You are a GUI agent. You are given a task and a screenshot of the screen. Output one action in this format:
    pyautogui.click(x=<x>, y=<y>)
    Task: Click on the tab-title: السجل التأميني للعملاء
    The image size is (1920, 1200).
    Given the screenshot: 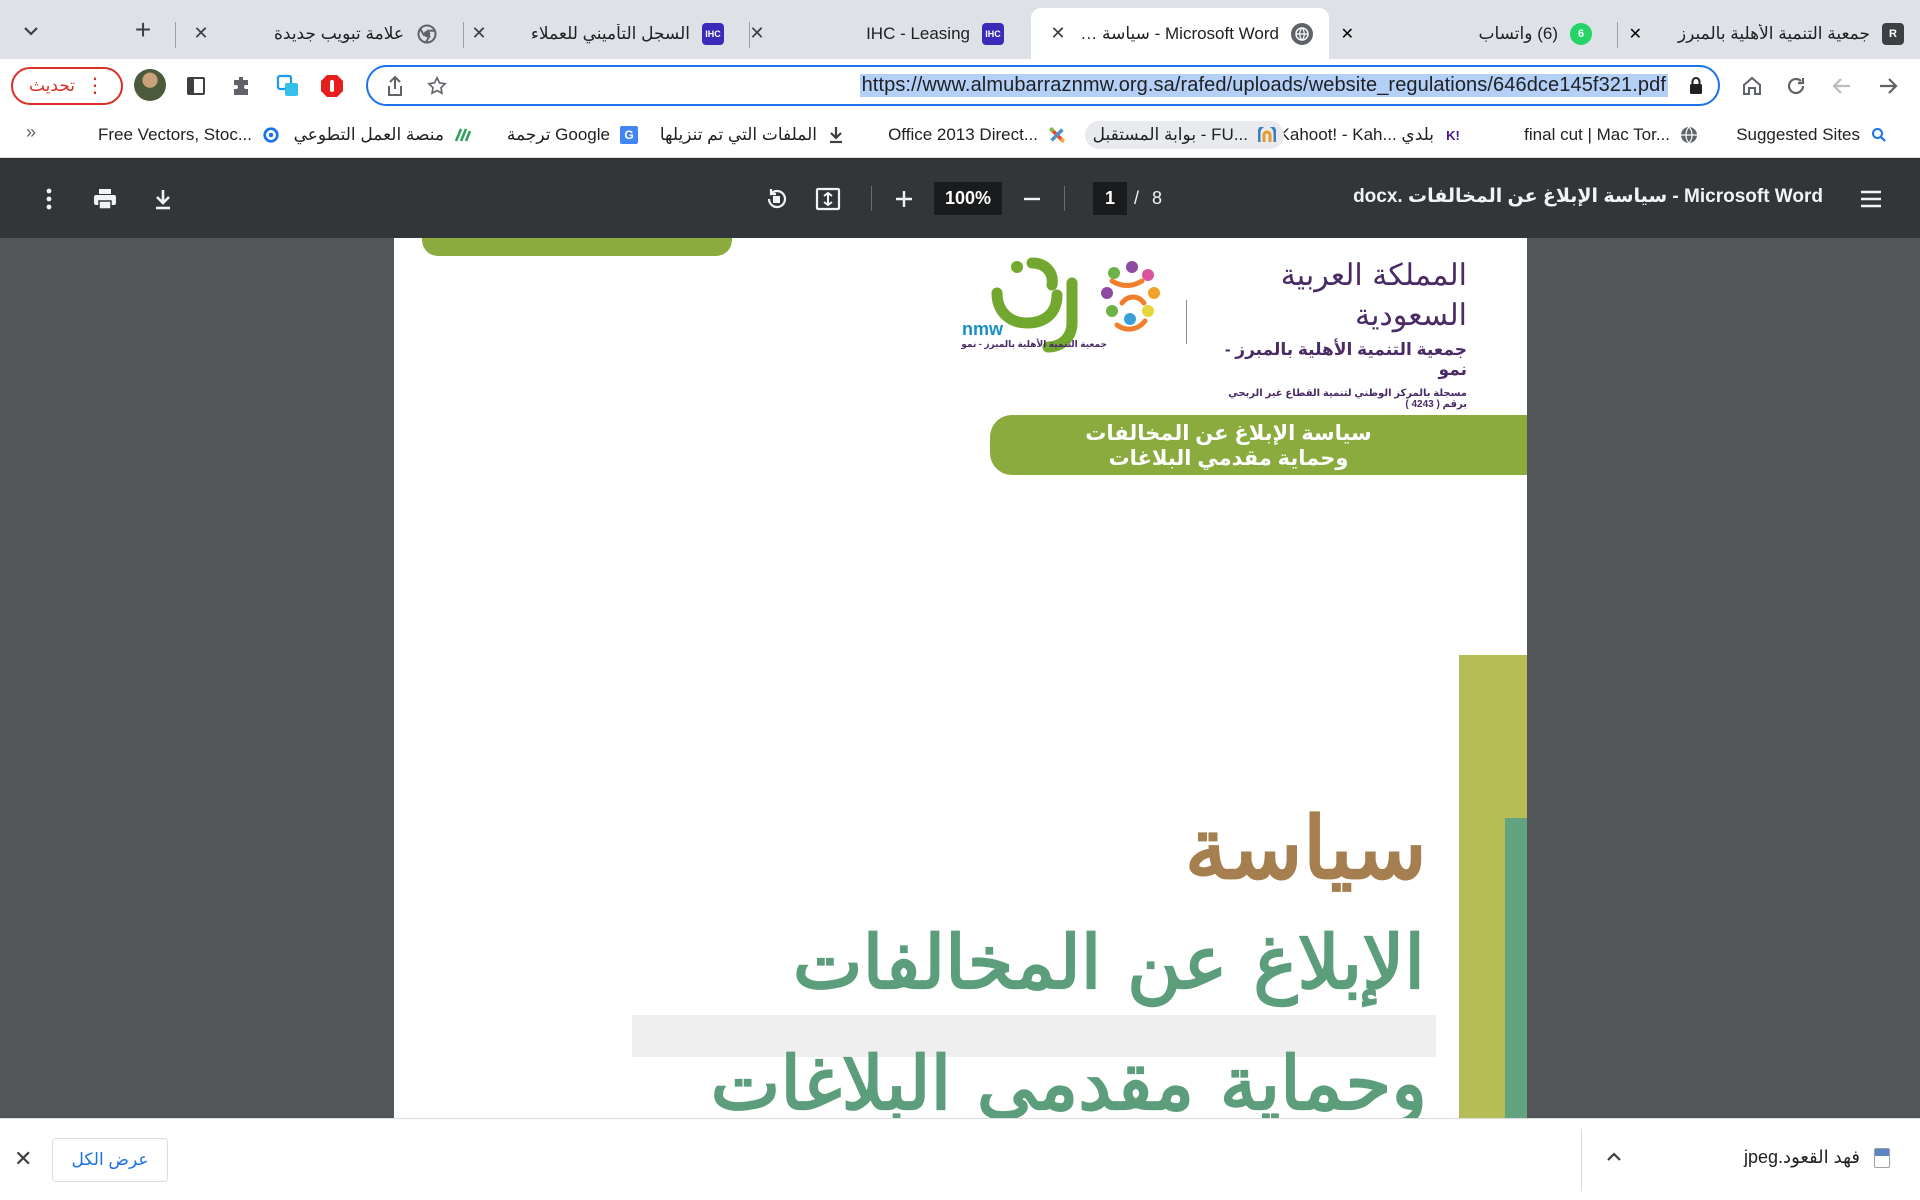 What is the action you would take?
    pyautogui.click(x=610, y=33)
    